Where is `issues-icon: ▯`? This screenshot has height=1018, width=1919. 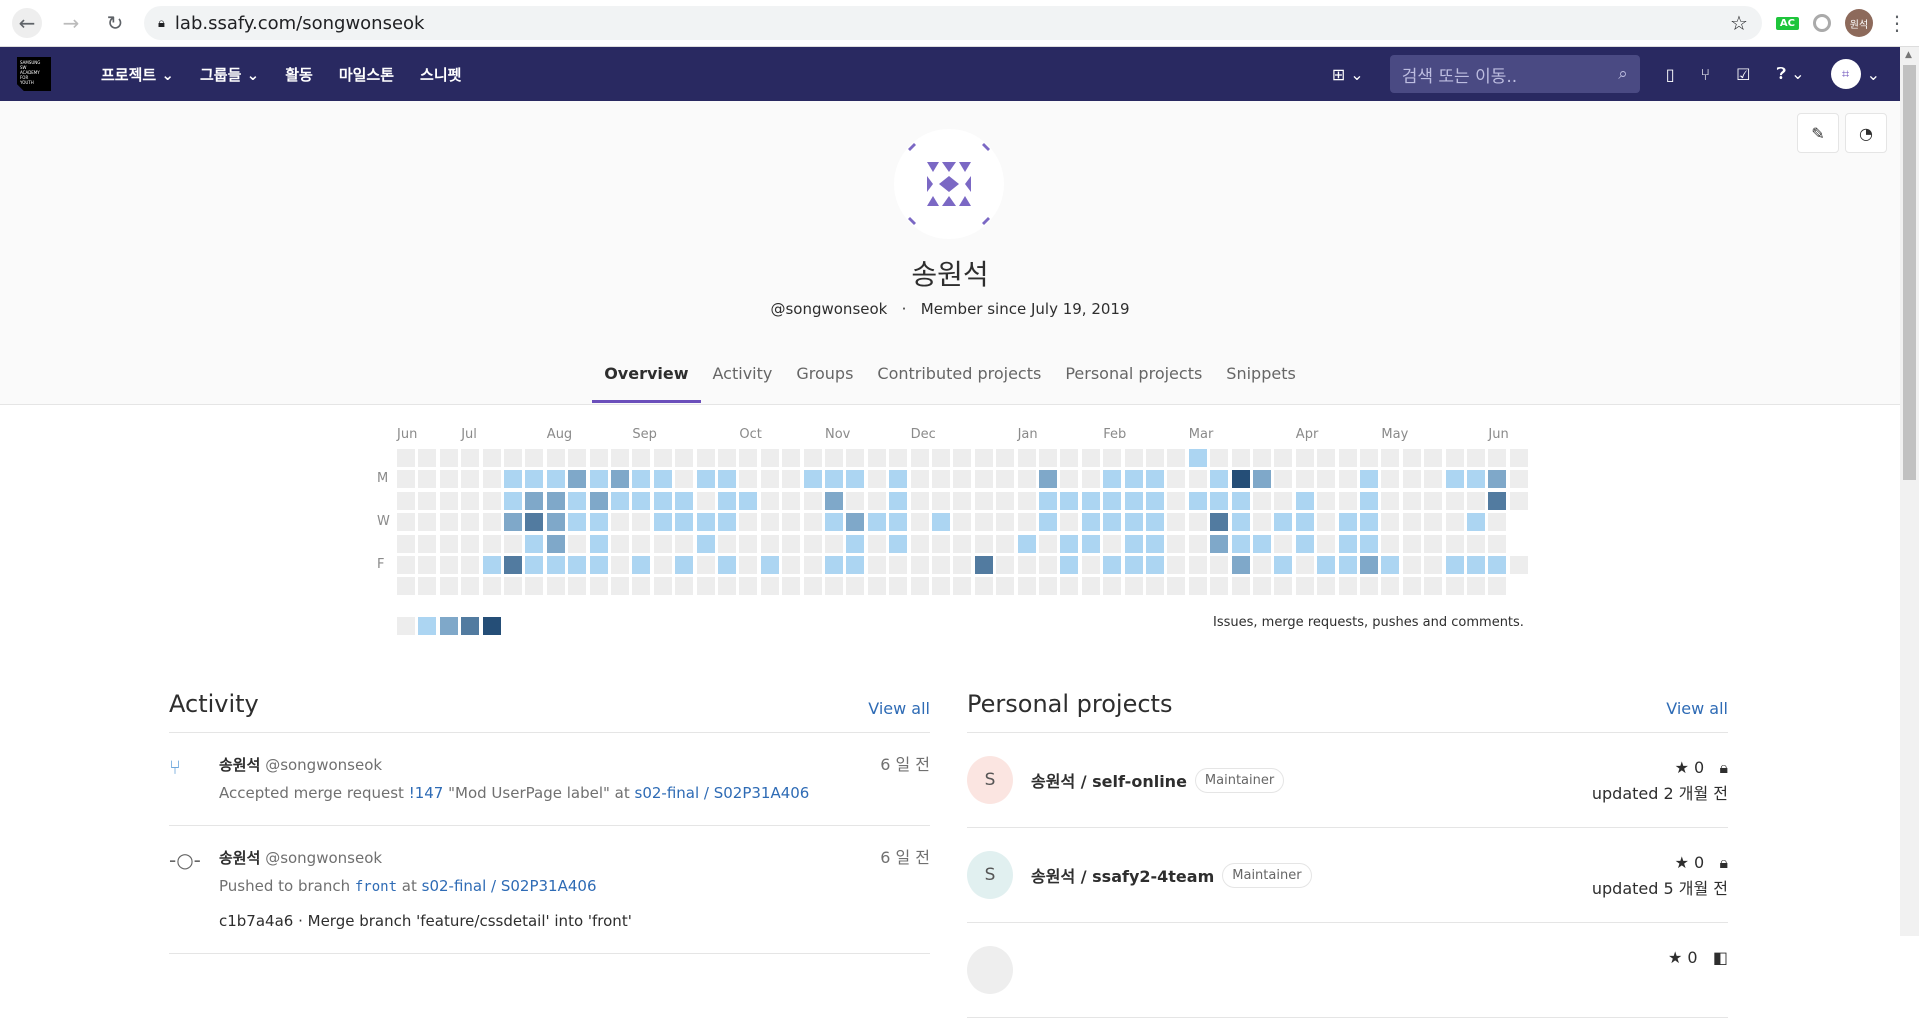 issues-icon: ▯ is located at coordinates (1670, 74).